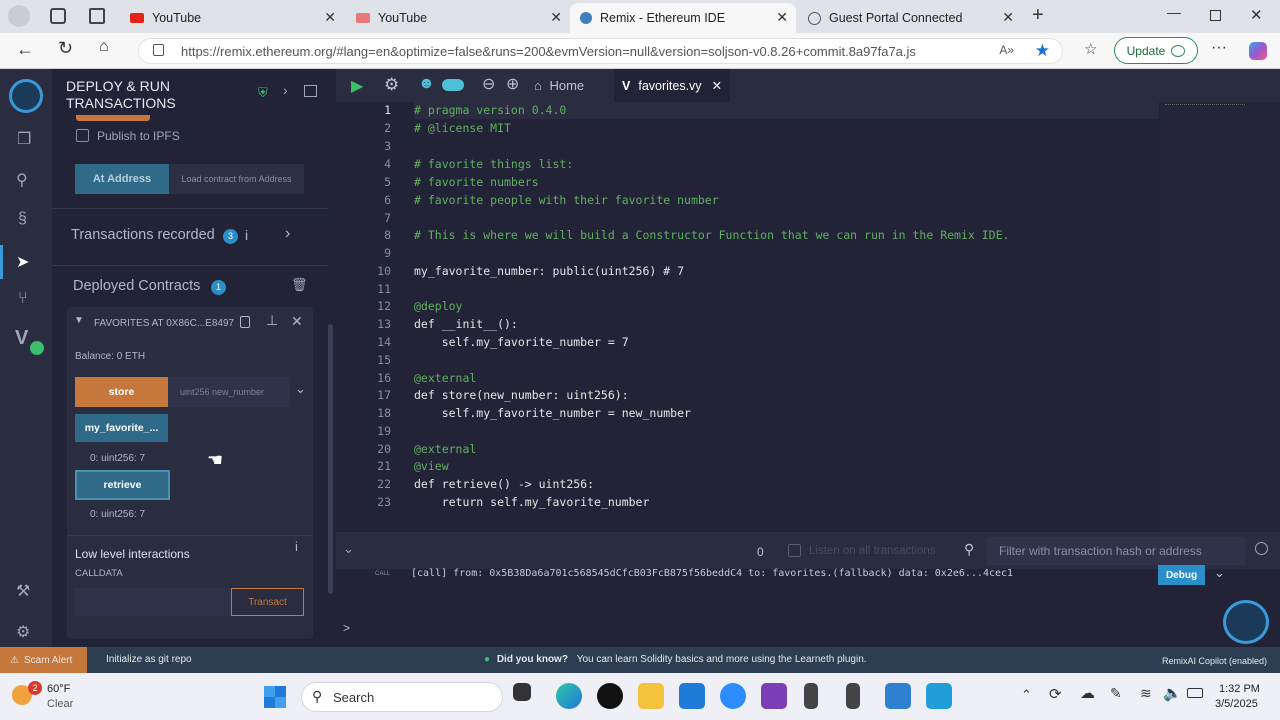  Describe the element at coordinates (245, 322) in the screenshot. I see `copy-icon` at that location.